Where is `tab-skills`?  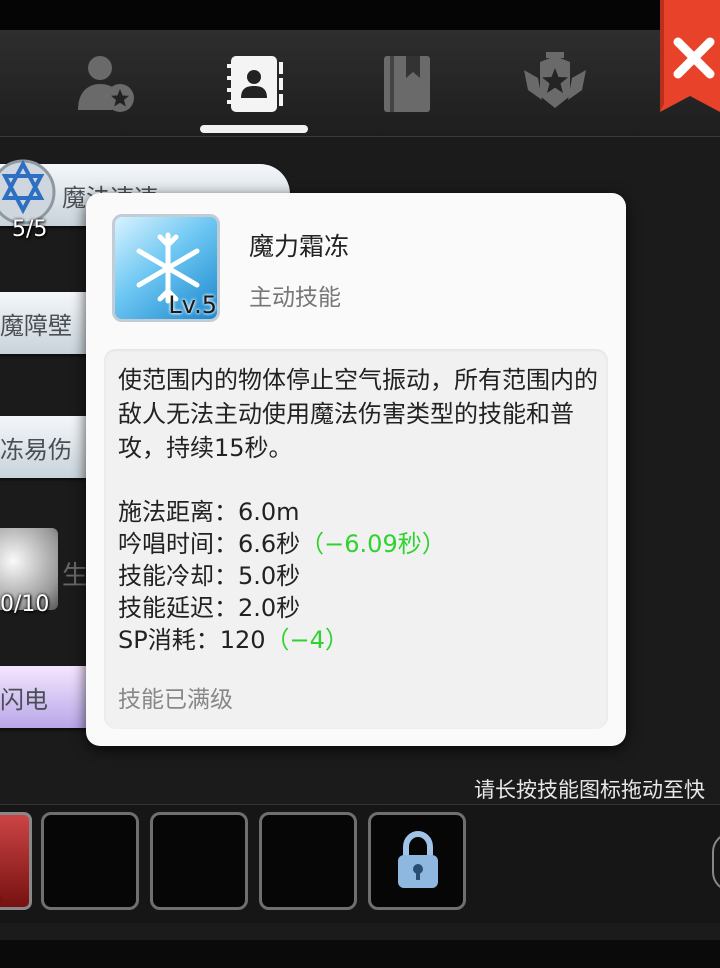
tab-skills is located at coordinates (254, 84).